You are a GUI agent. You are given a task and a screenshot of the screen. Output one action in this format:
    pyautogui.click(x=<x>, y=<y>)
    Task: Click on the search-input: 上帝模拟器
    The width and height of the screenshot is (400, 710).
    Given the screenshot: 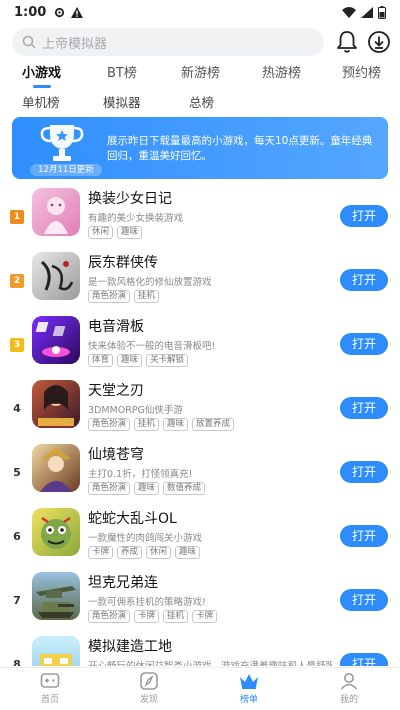 What is the action you would take?
    pyautogui.click(x=168, y=42)
    